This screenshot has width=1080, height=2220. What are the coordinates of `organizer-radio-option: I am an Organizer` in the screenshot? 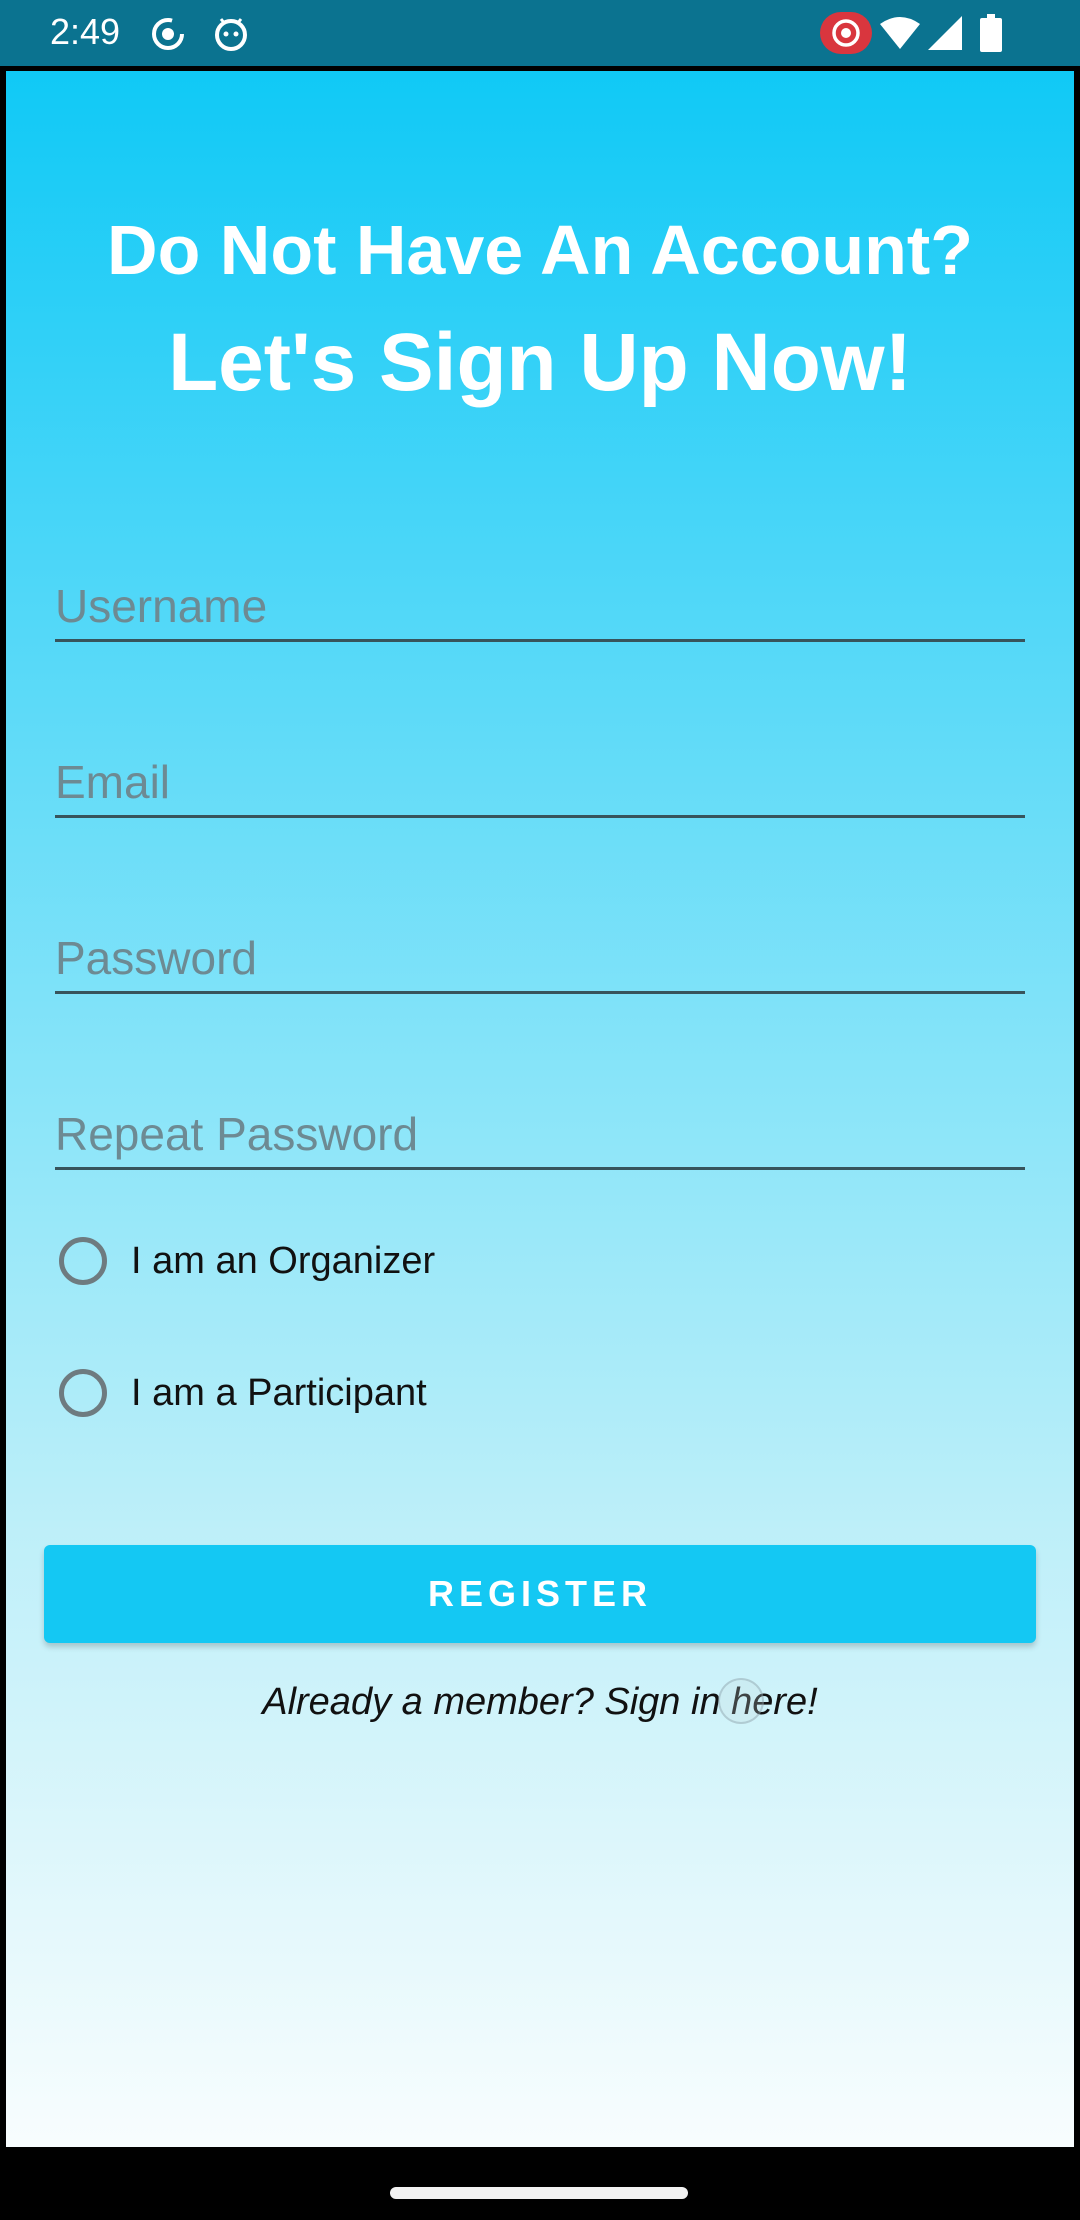 It's located at (247, 1261).